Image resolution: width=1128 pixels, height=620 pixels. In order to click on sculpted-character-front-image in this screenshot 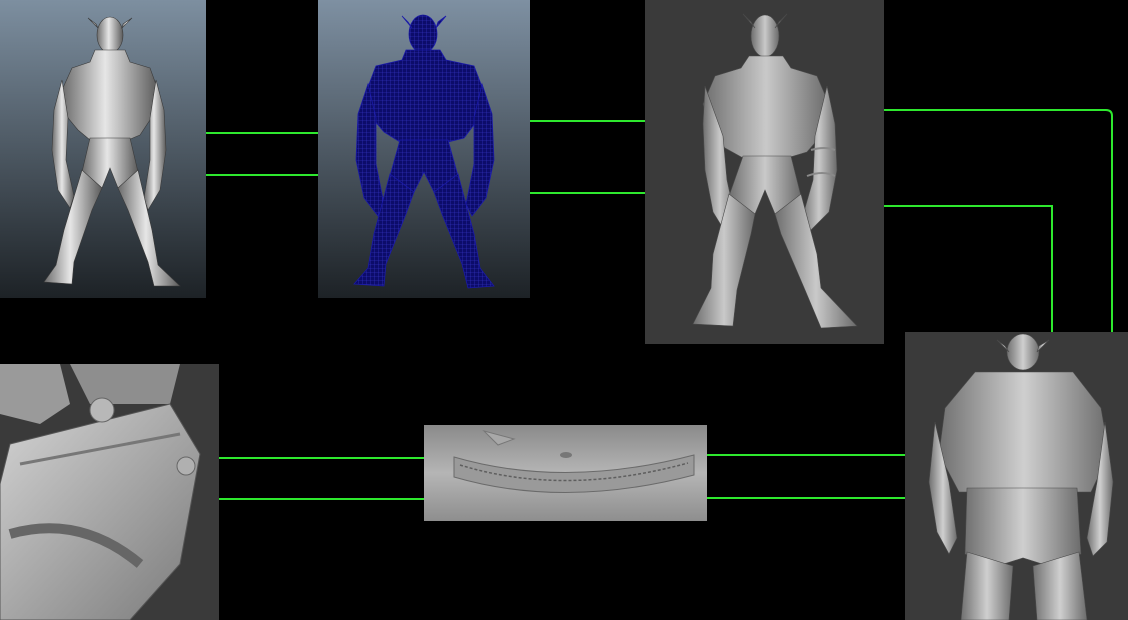, I will do `click(764, 172)`.